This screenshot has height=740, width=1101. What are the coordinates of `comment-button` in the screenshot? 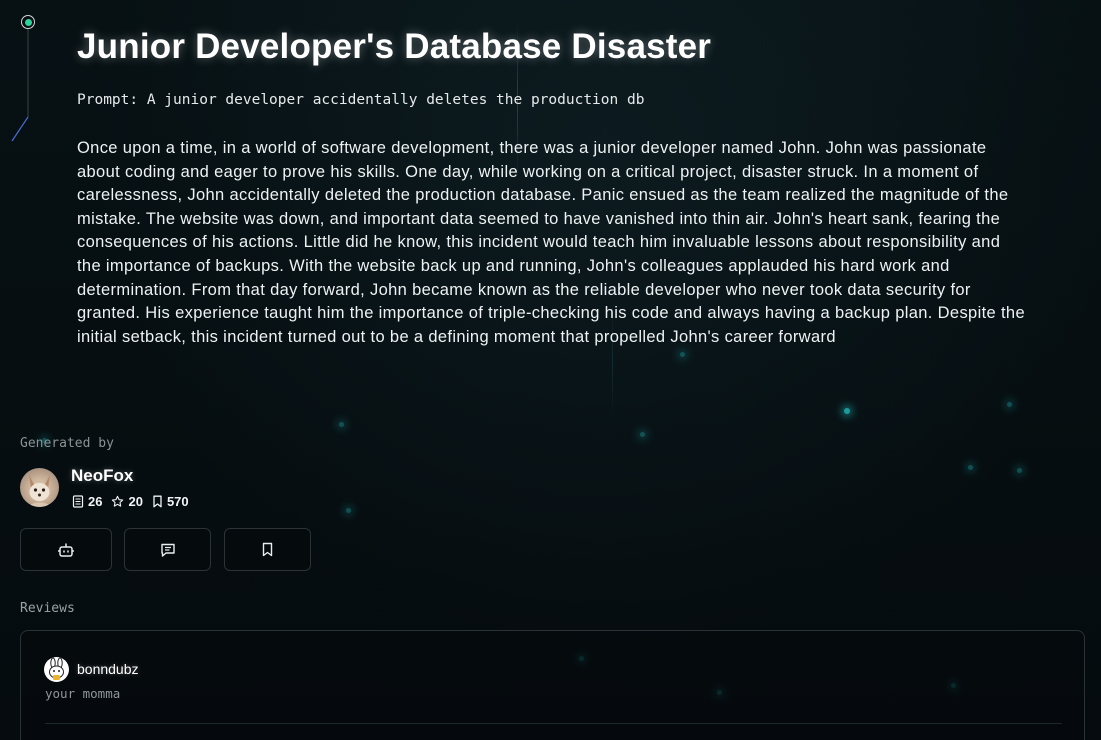 It's located at (167, 549).